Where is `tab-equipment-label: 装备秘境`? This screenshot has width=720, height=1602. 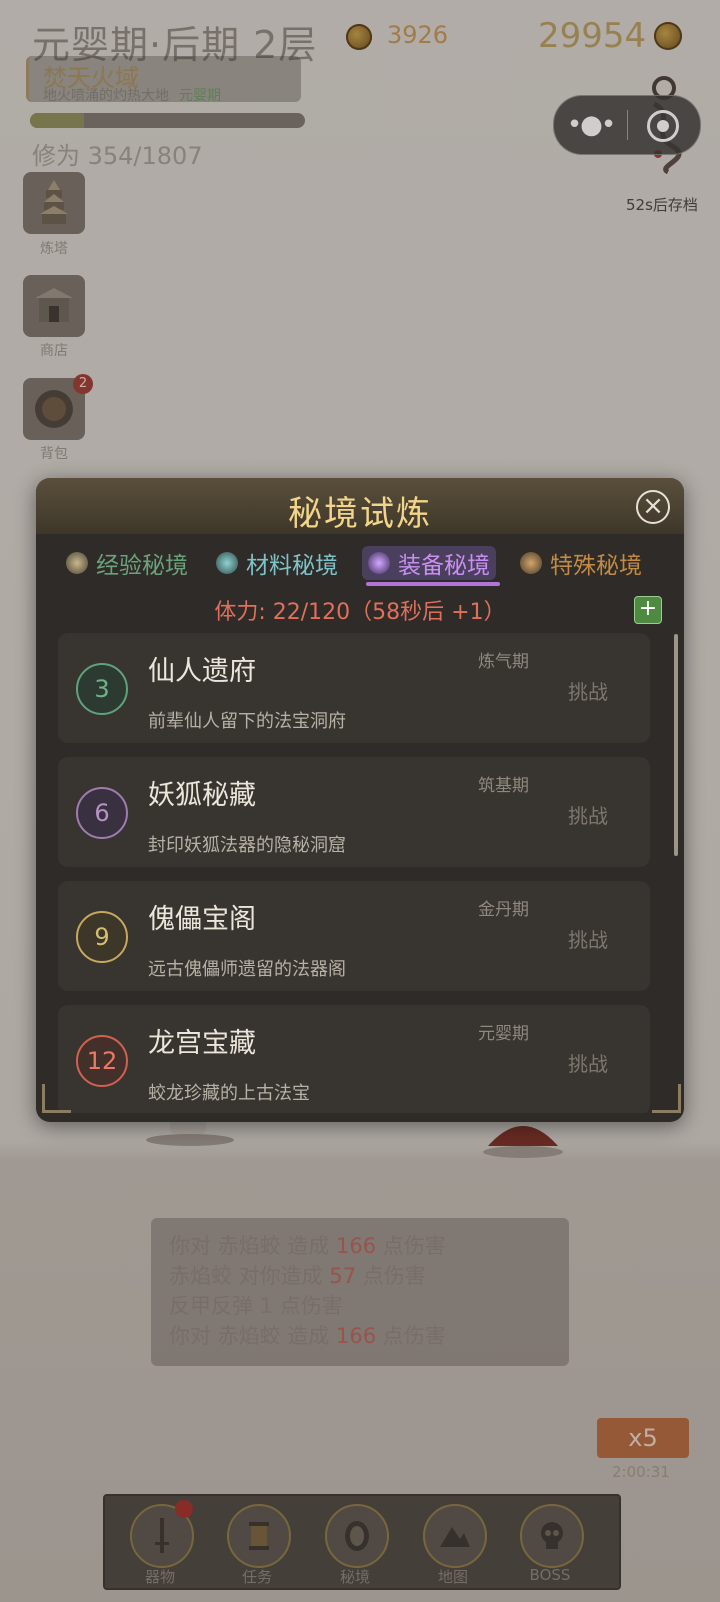 tab-equipment-label: 装备秘境 is located at coordinates (444, 566).